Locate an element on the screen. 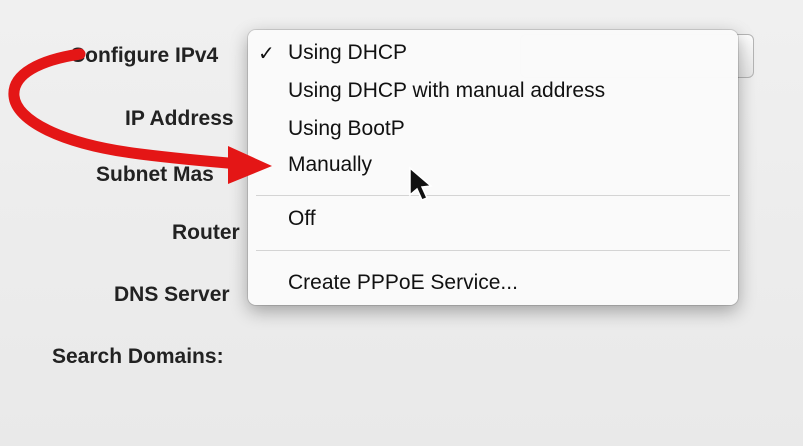  menu-item-using-dhcp: ✓ Using DHCP is located at coordinates (493, 53).